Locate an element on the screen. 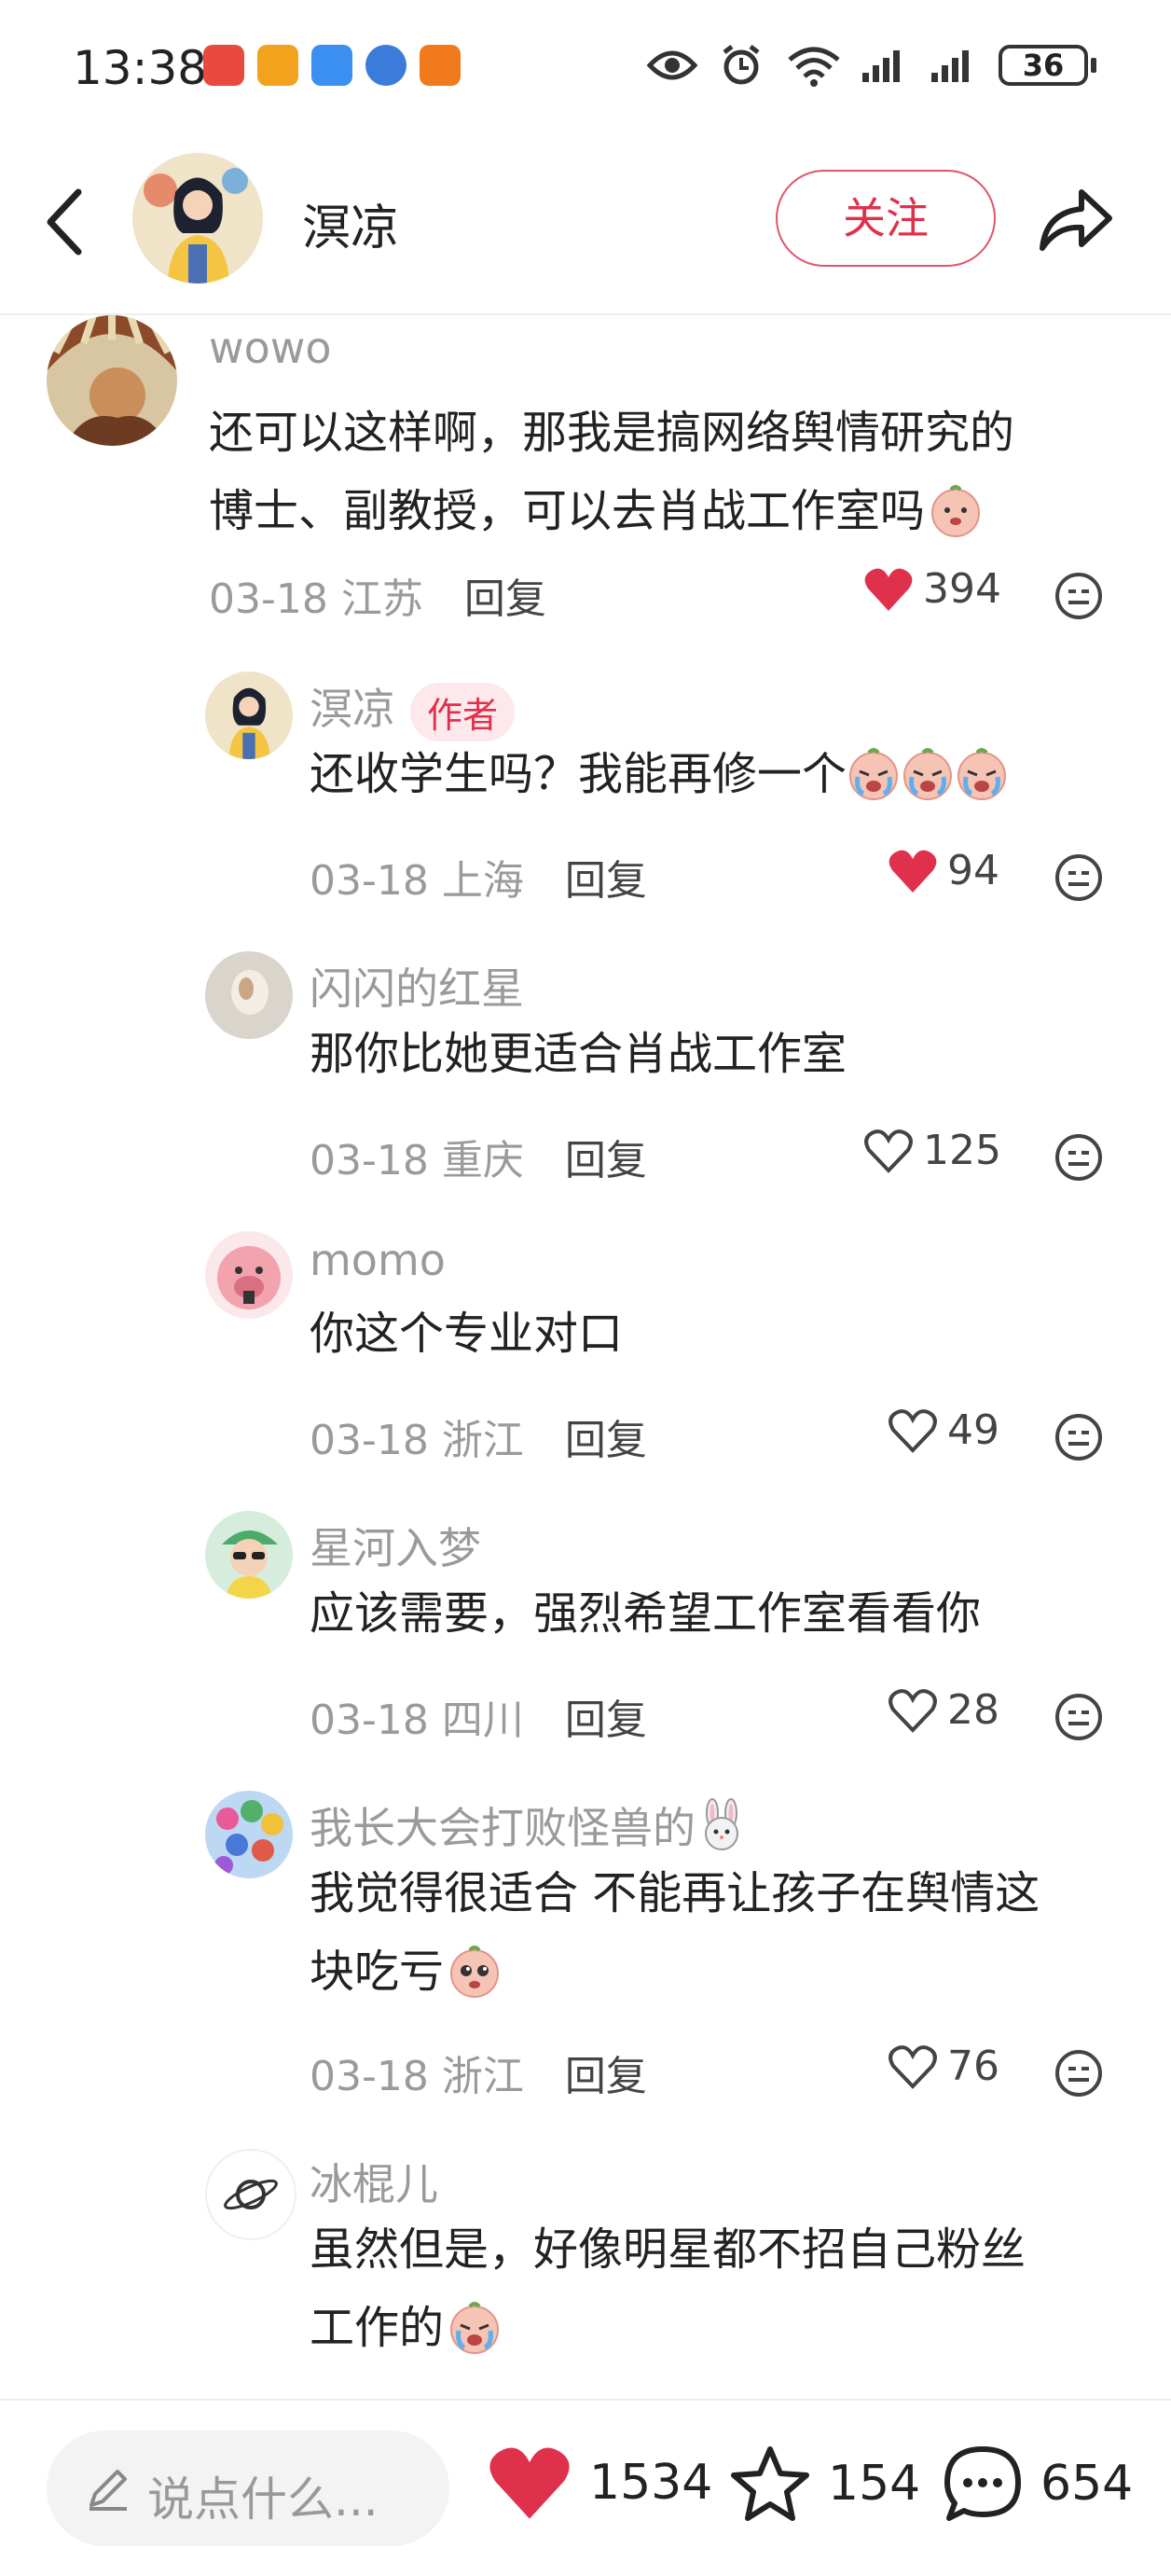 The image size is (1171, 2576). comment-count: 654 is located at coordinates (1087, 2484).